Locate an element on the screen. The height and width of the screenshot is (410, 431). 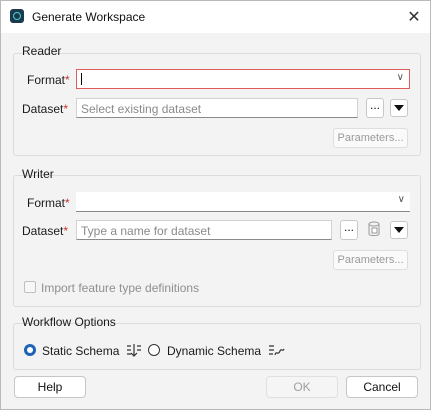
window-title: Generate Workspace is located at coordinates (89, 17).